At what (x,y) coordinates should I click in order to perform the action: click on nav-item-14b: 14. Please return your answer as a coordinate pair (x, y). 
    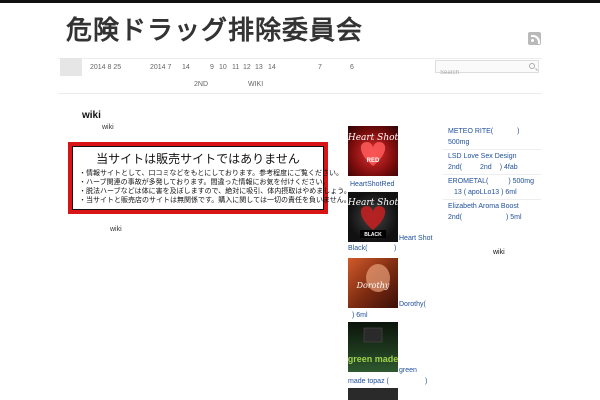
    Looking at the image, I should click on (272, 67).